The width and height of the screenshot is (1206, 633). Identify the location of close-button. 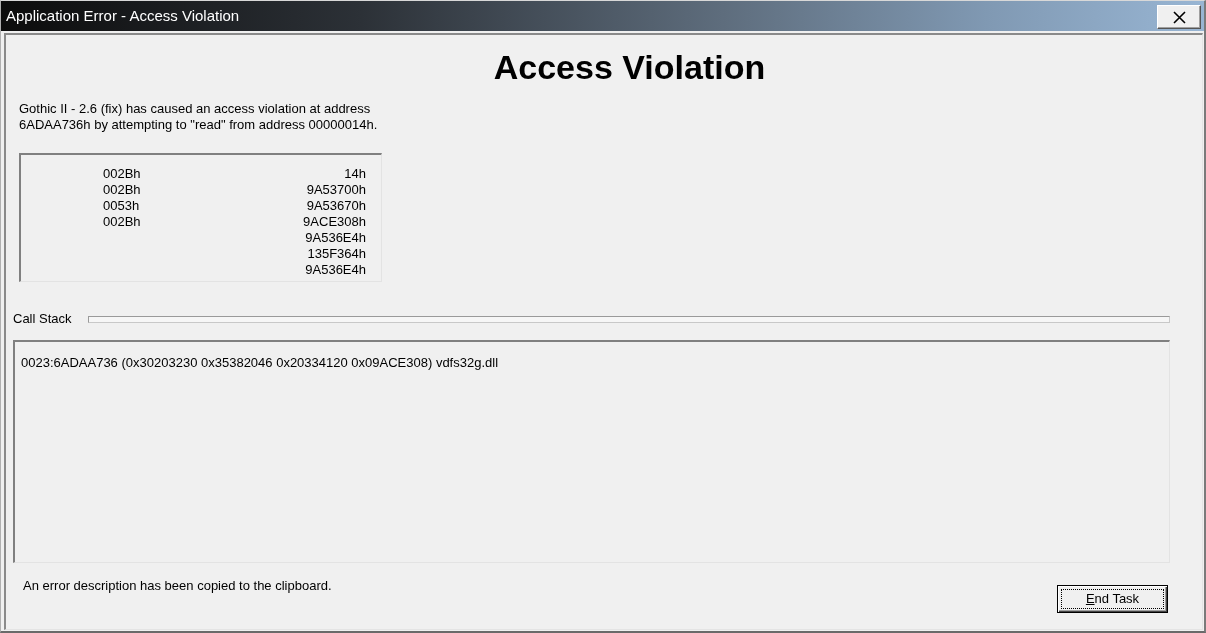
(1179, 17).